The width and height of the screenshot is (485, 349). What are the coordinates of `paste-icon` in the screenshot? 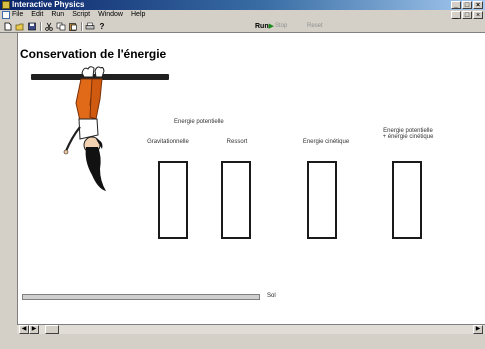 It's located at (73, 26).